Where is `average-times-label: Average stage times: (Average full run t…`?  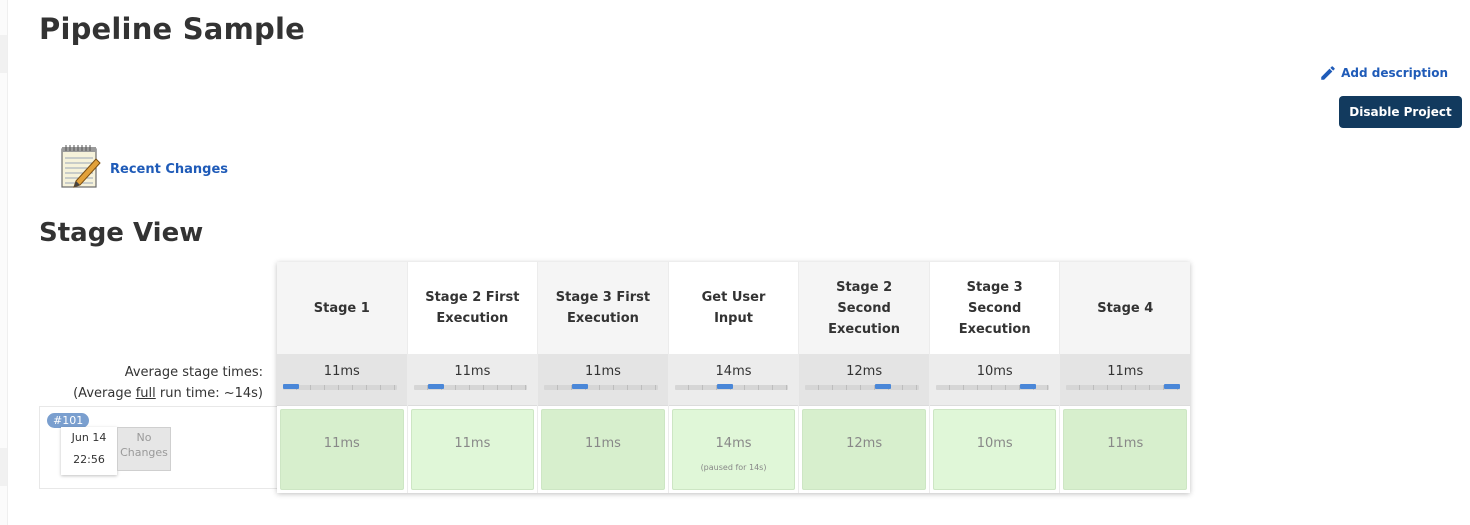 average-times-label: Average stage times: (Average full run t… is located at coordinates (168, 383).